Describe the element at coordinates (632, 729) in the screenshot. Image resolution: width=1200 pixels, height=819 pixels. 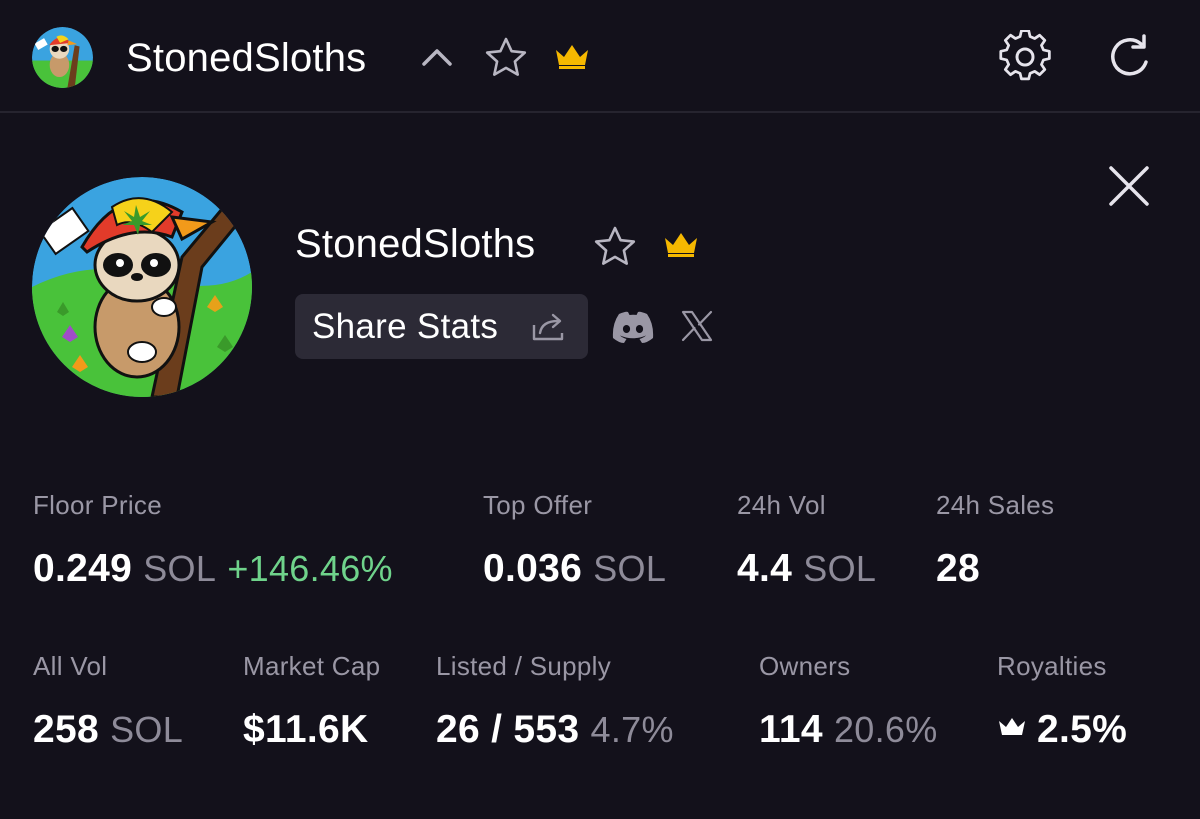
I see `listed-supply-pct: 4.7%` at that location.